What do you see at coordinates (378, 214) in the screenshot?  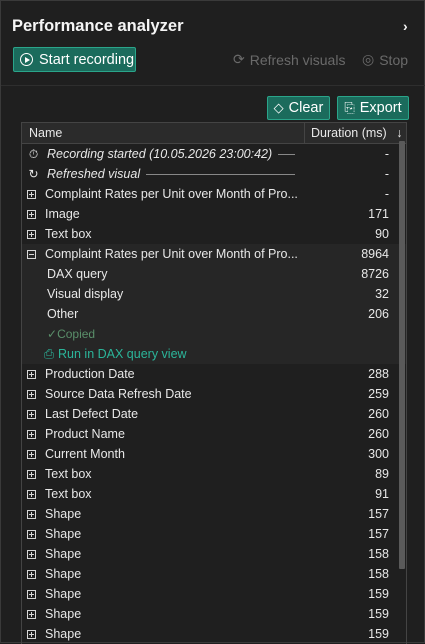 I see `row-duration: 171` at bounding box center [378, 214].